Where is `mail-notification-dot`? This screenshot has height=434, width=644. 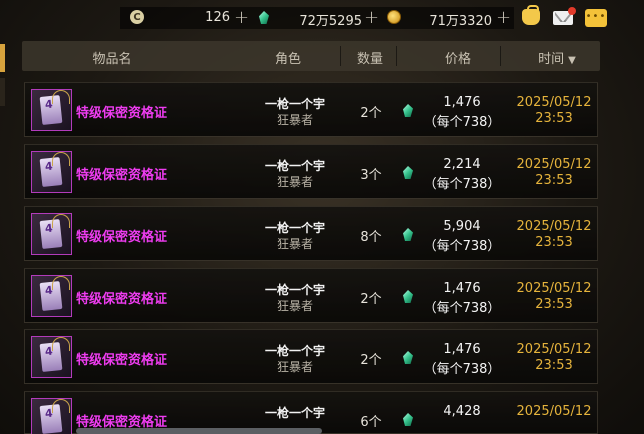 mail-notification-dot is located at coordinates (572, 11).